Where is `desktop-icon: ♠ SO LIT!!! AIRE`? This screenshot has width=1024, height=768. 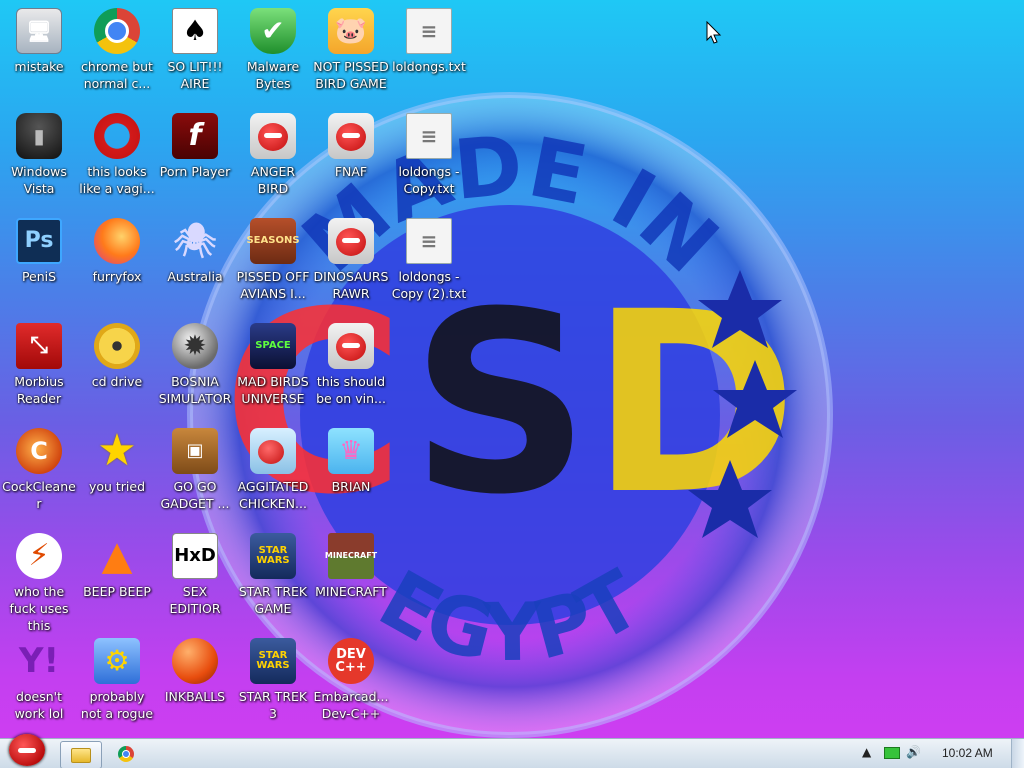
desktop-icon: ♠ SO LIT!!! AIRE is located at coordinates (195, 52).